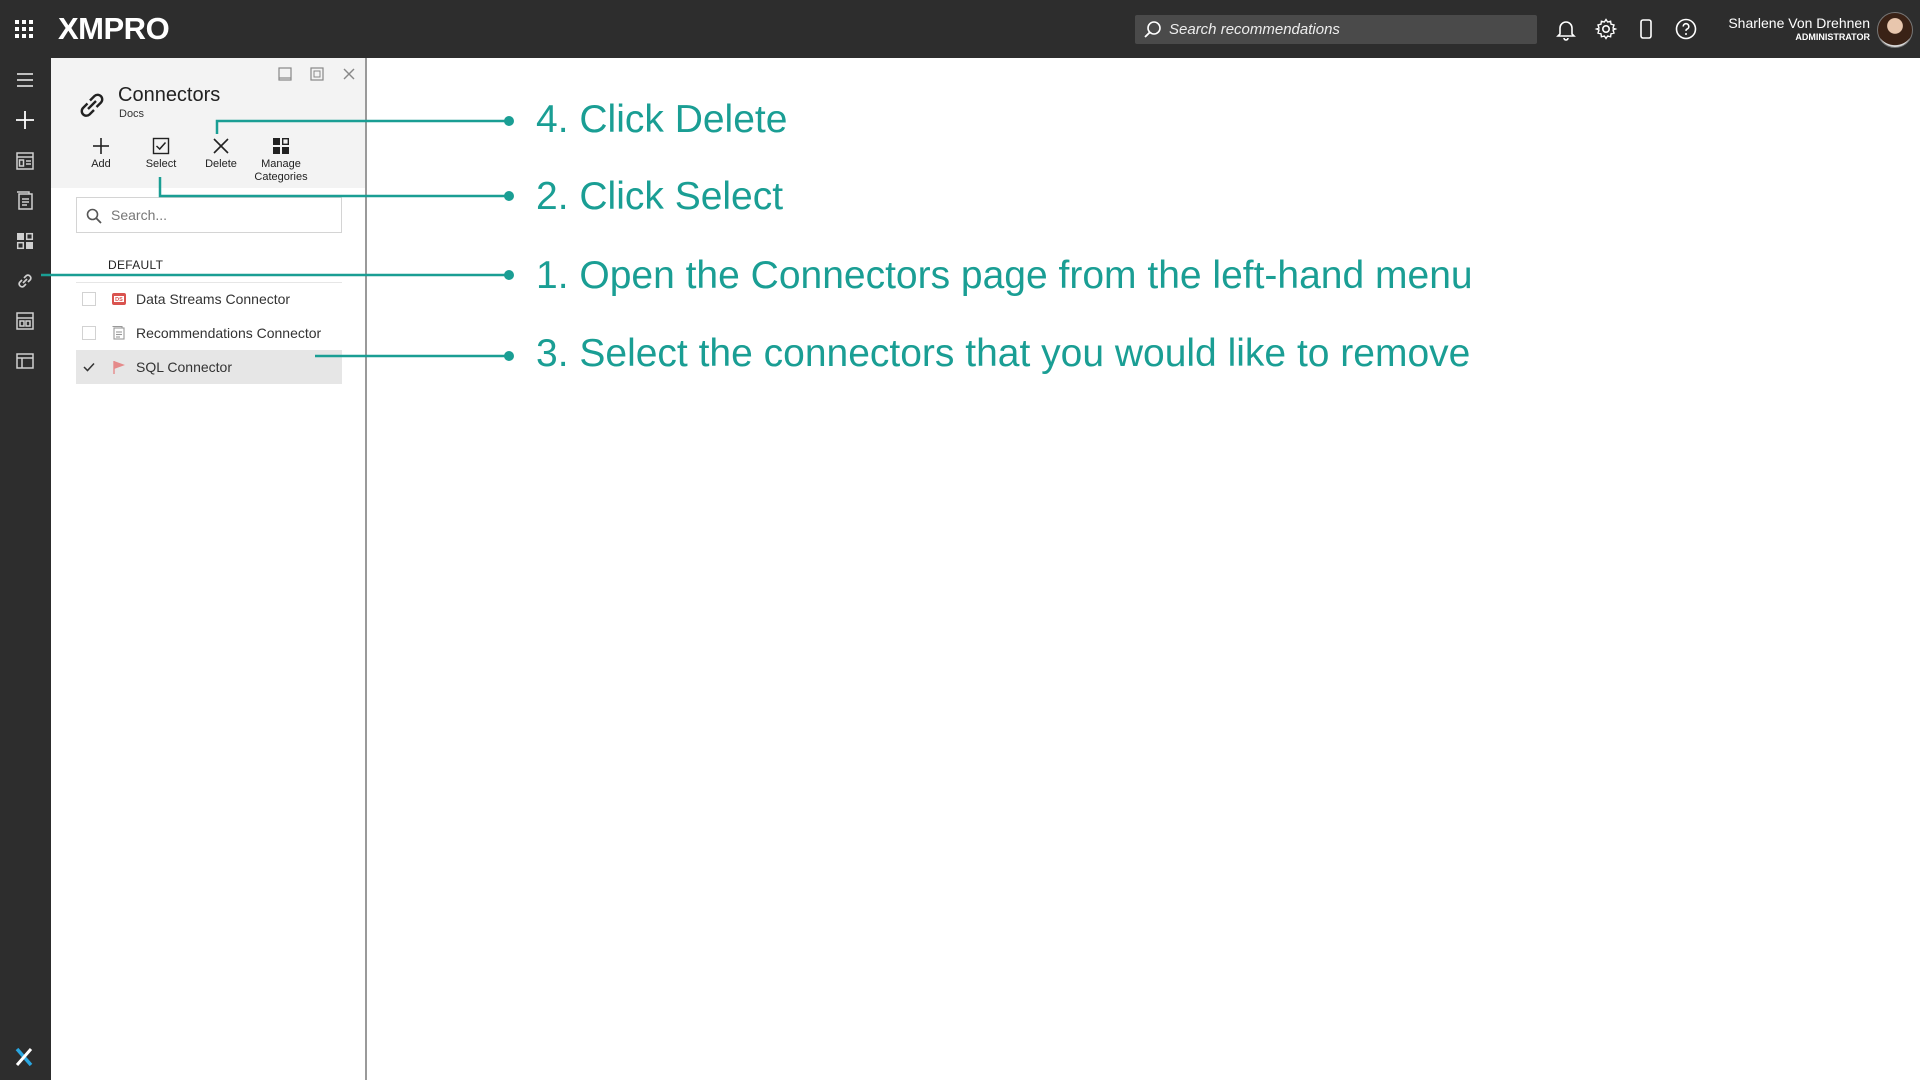 This screenshot has width=1920, height=1080. I want to click on list-item: Recommendations Connector, so click(209, 333).